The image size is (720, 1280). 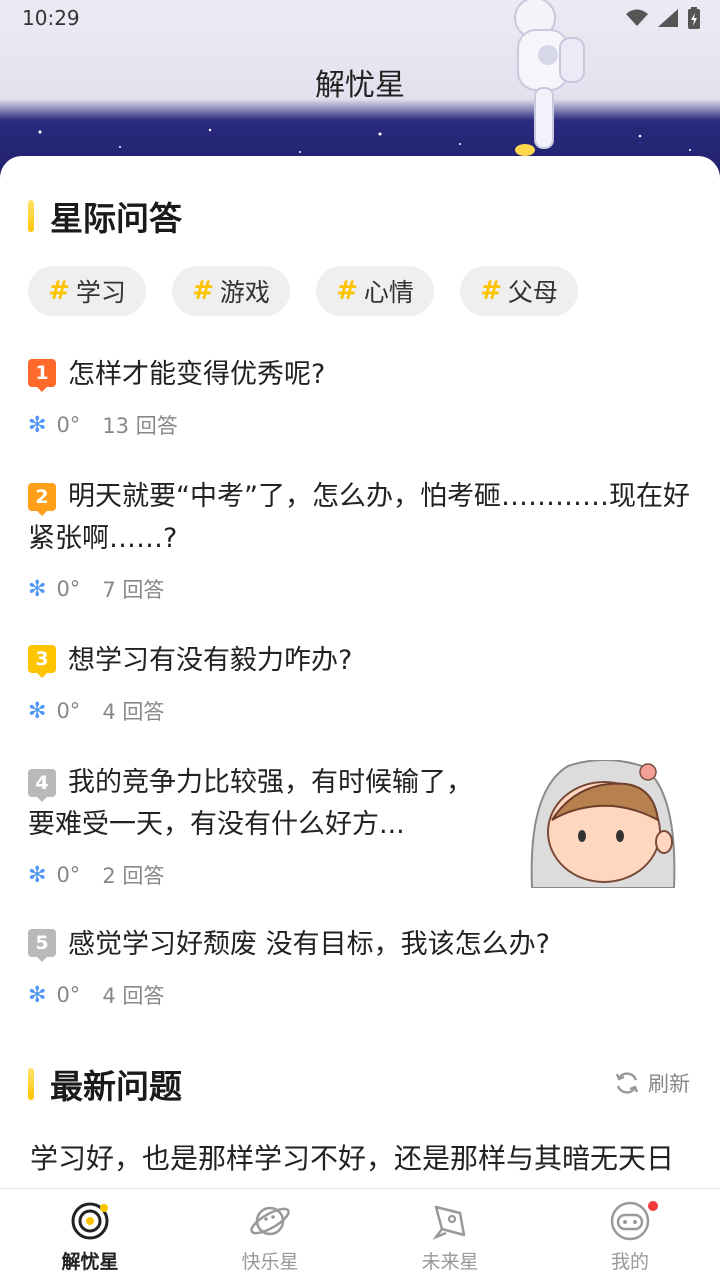 What do you see at coordinates (309, 944) in the screenshot?
I see `question-text: 感觉学习好颓废 没有目标，我该怎么办?` at bounding box center [309, 944].